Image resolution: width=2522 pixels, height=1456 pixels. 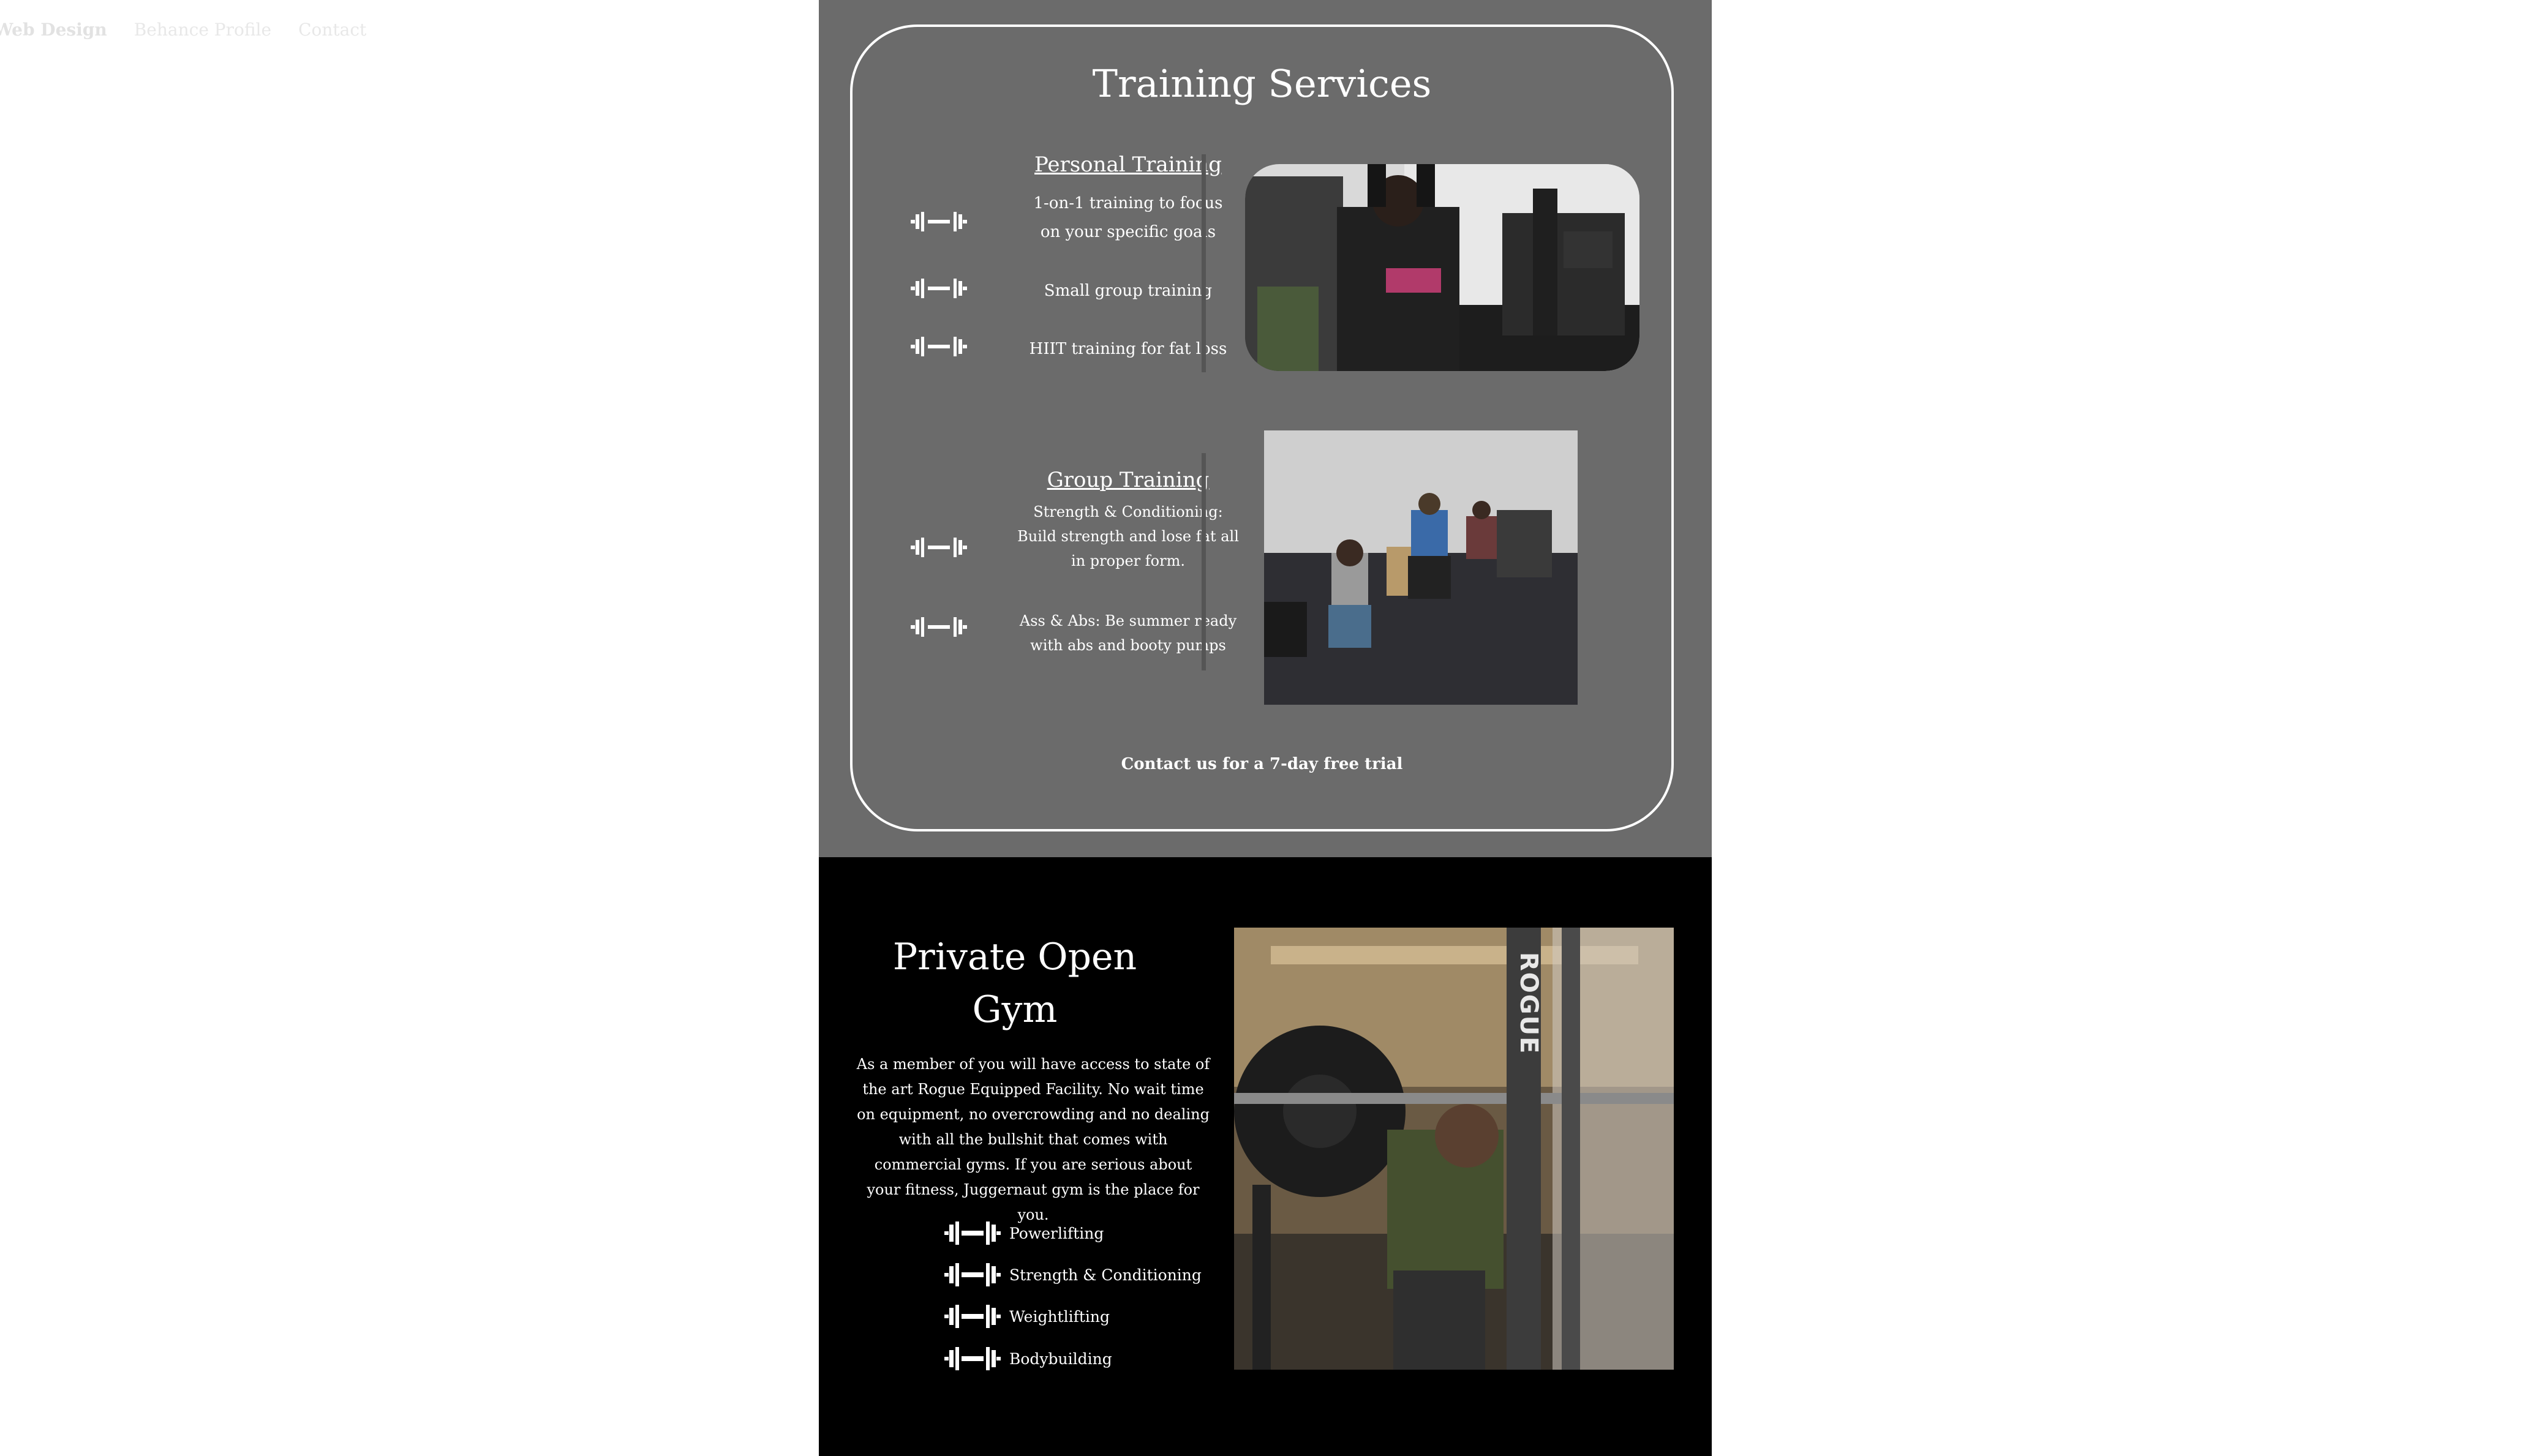 I want to click on group-training-photo, so click(x=1421, y=568).